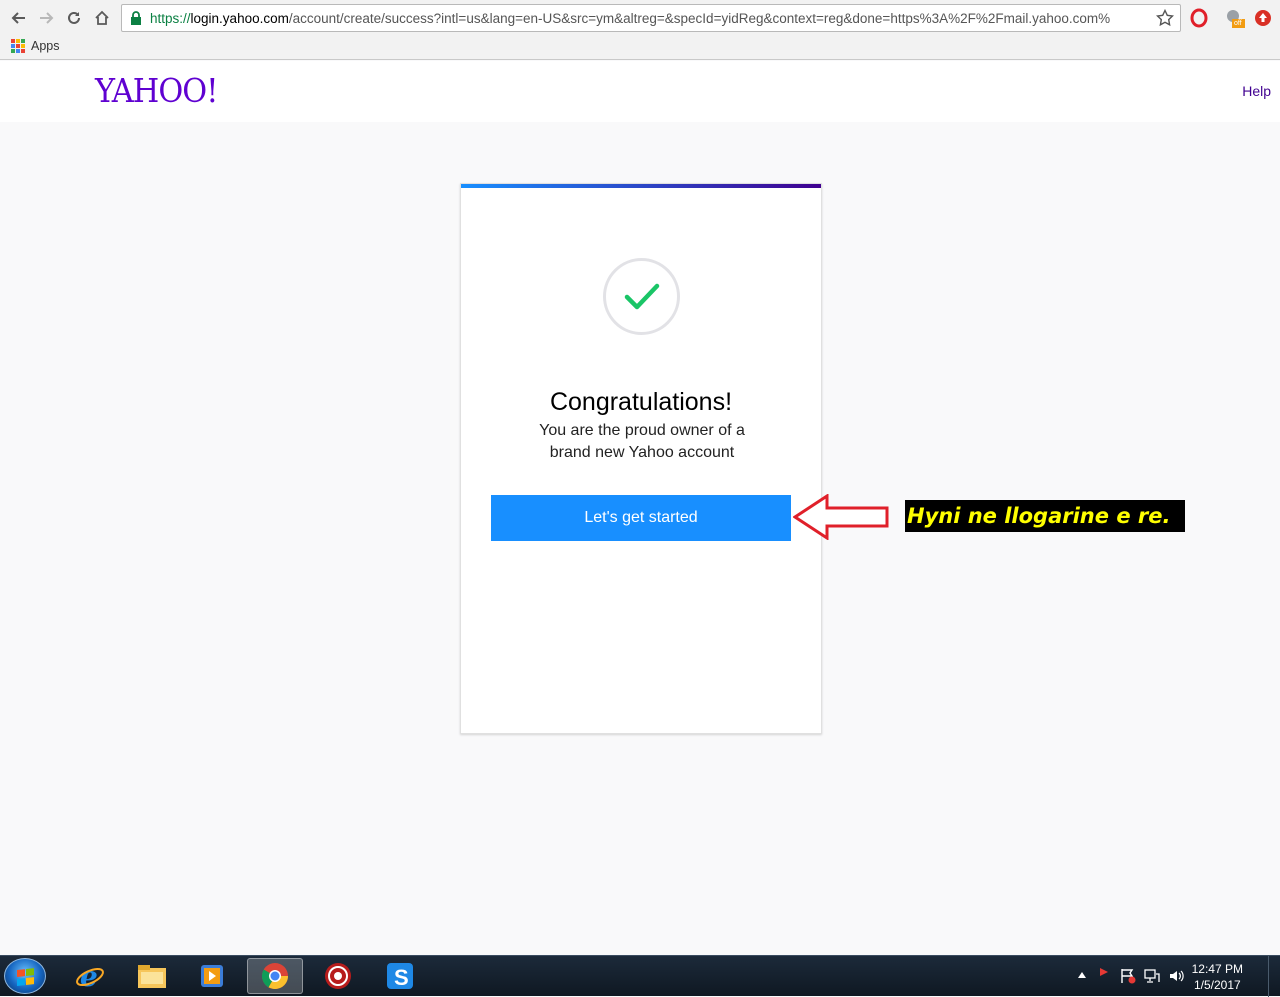 This screenshot has width=1280, height=997. I want to click on extension-badge: off, so click(1238, 23).